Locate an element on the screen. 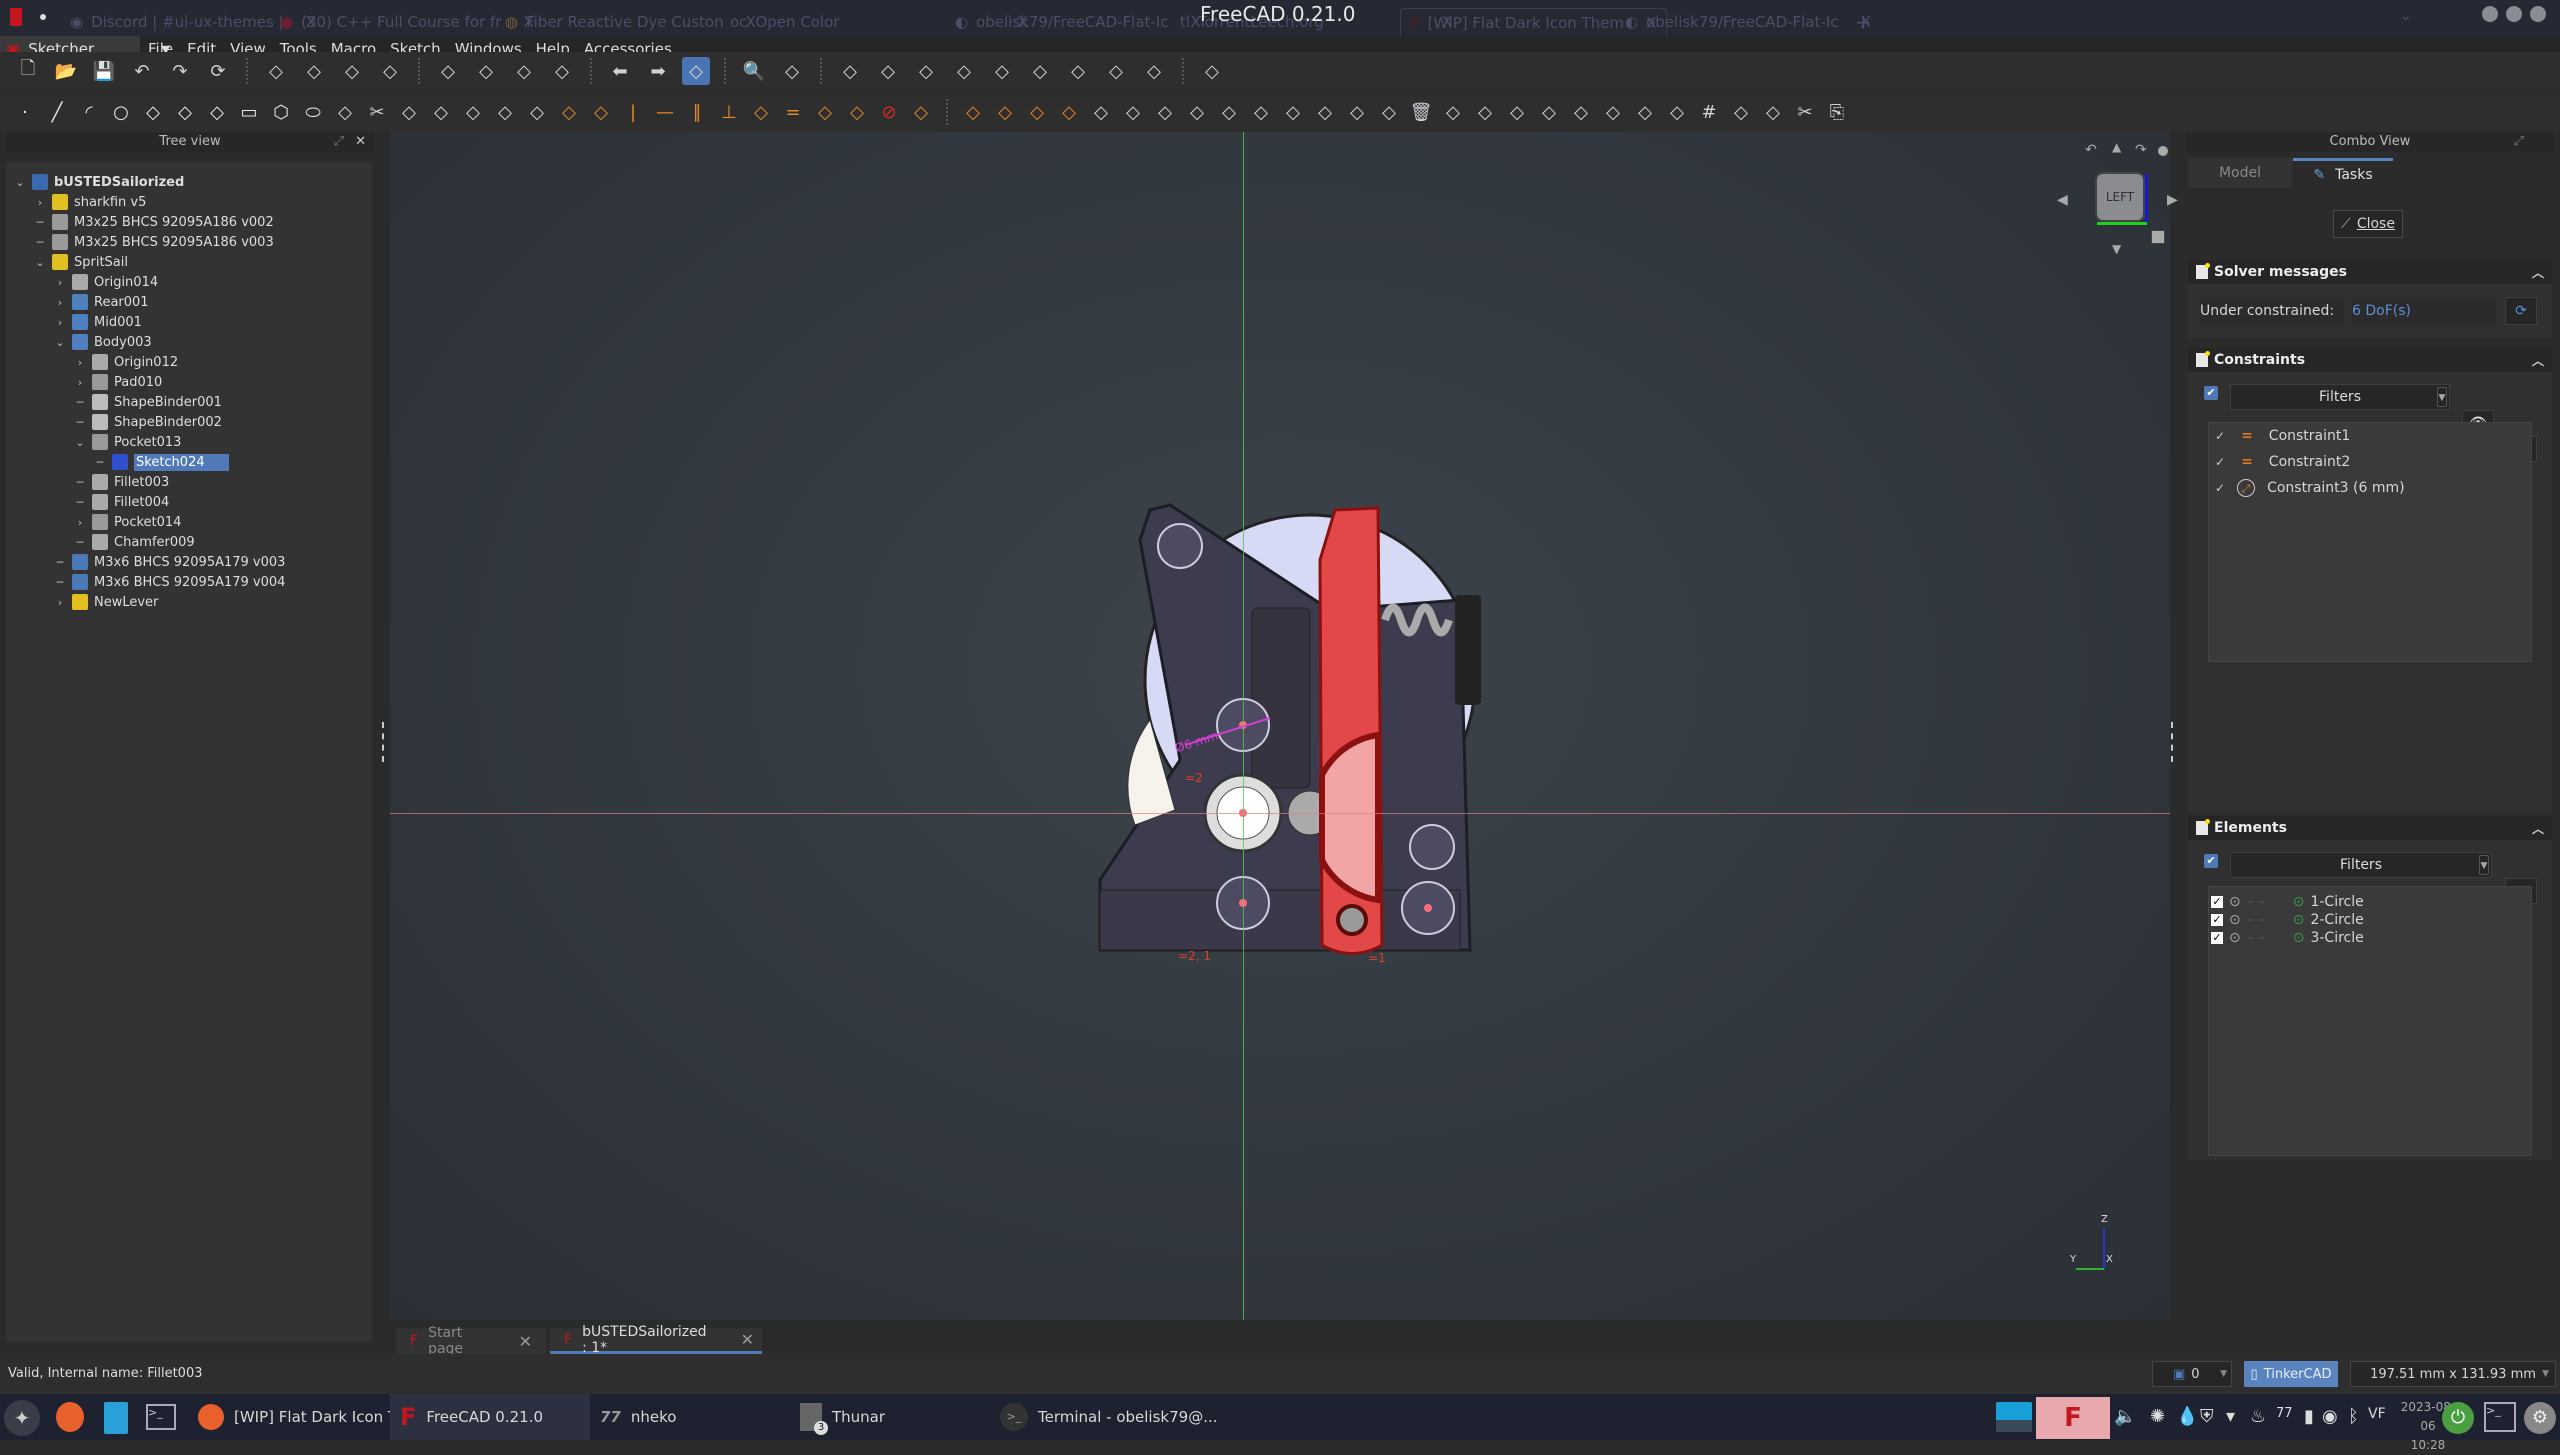 The width and height of the screenshot is (2560, 1455). tree-item: › NewLever is located at coordinates (106, 602).